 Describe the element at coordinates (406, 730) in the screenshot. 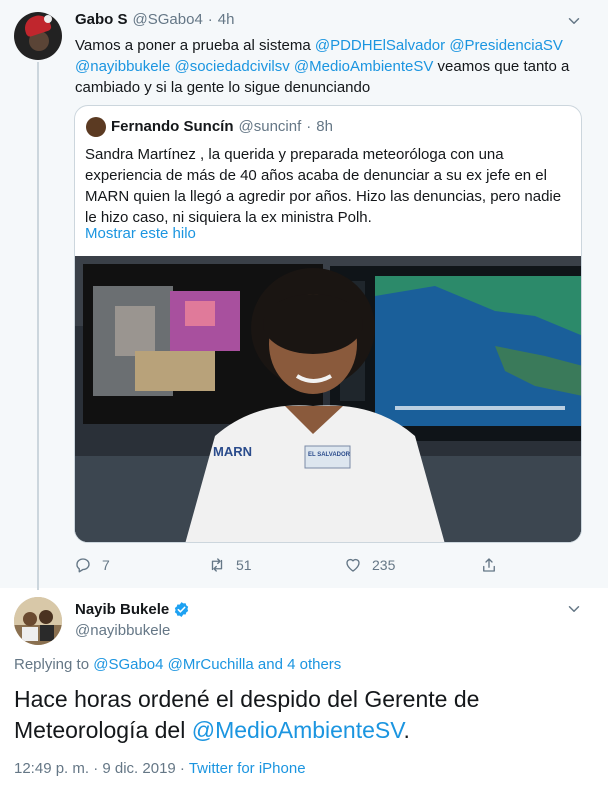

I see `tweet-text-fragment: .` at that location.